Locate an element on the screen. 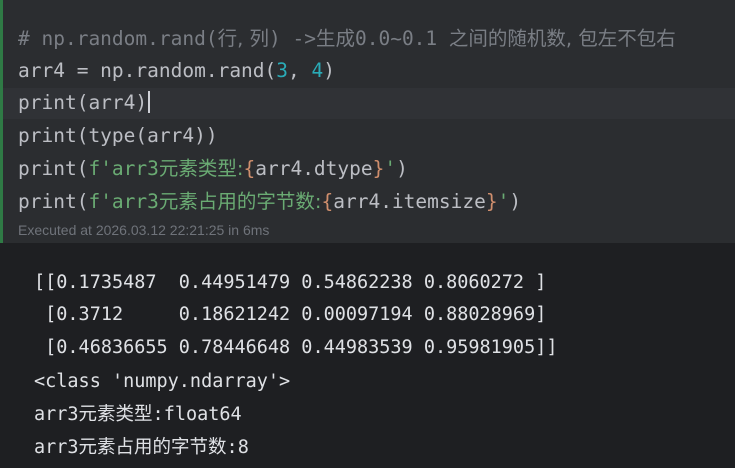 This screenshot has width=735, height=468. execution-status-bar is located at coordinates (1, 121).